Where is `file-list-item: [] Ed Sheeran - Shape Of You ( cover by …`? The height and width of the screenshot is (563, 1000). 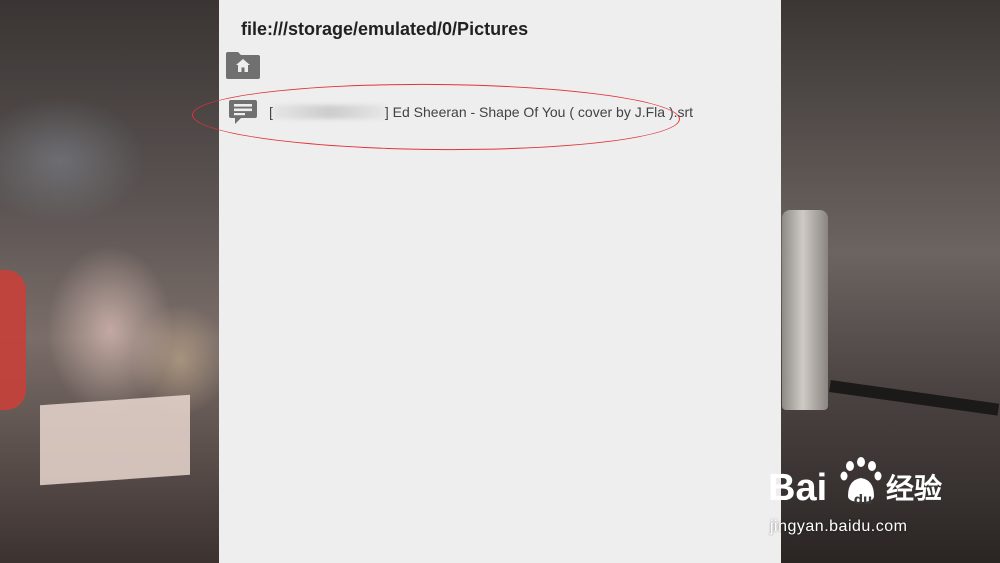 file-list-item: [] Ed Sheeran - Shape Of You ( cover by … is located at coordinates (495, 112).